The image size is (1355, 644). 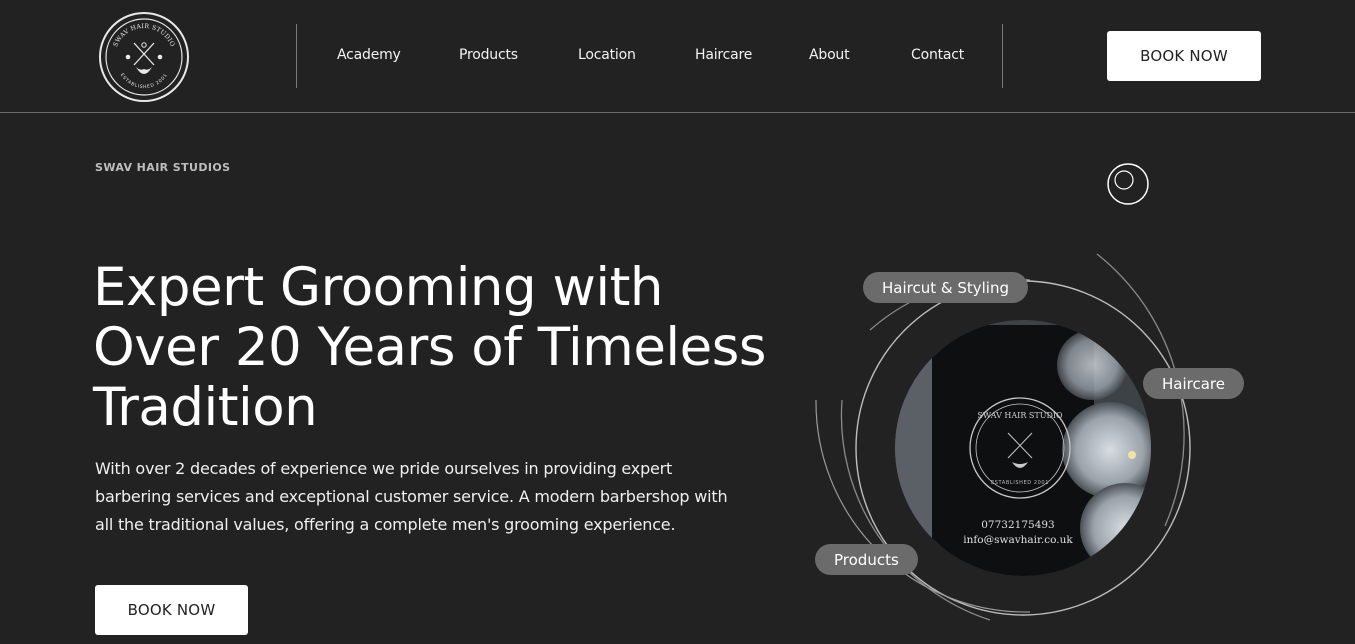 What do you see at coordinates (723, 55) in the screenshot?
I see `nav-haircare: Haircare` at bounding box center [723, 55].